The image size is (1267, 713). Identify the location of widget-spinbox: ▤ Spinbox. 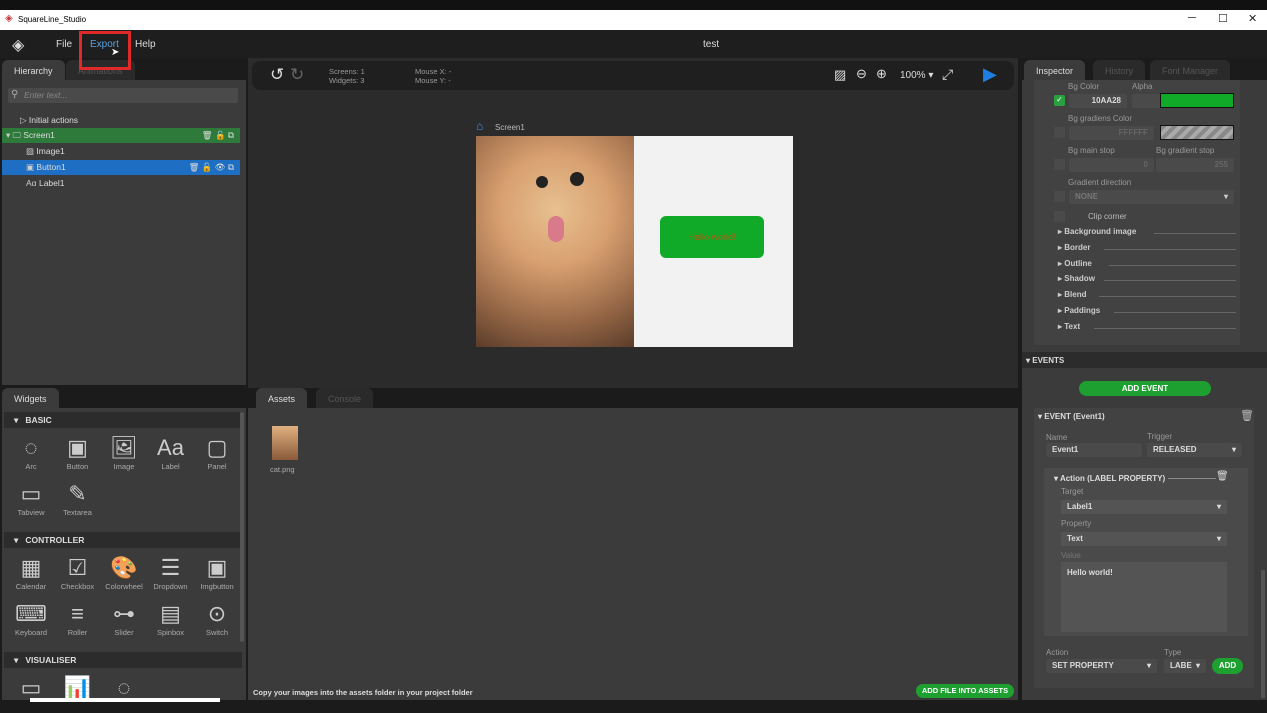
(171, 618).